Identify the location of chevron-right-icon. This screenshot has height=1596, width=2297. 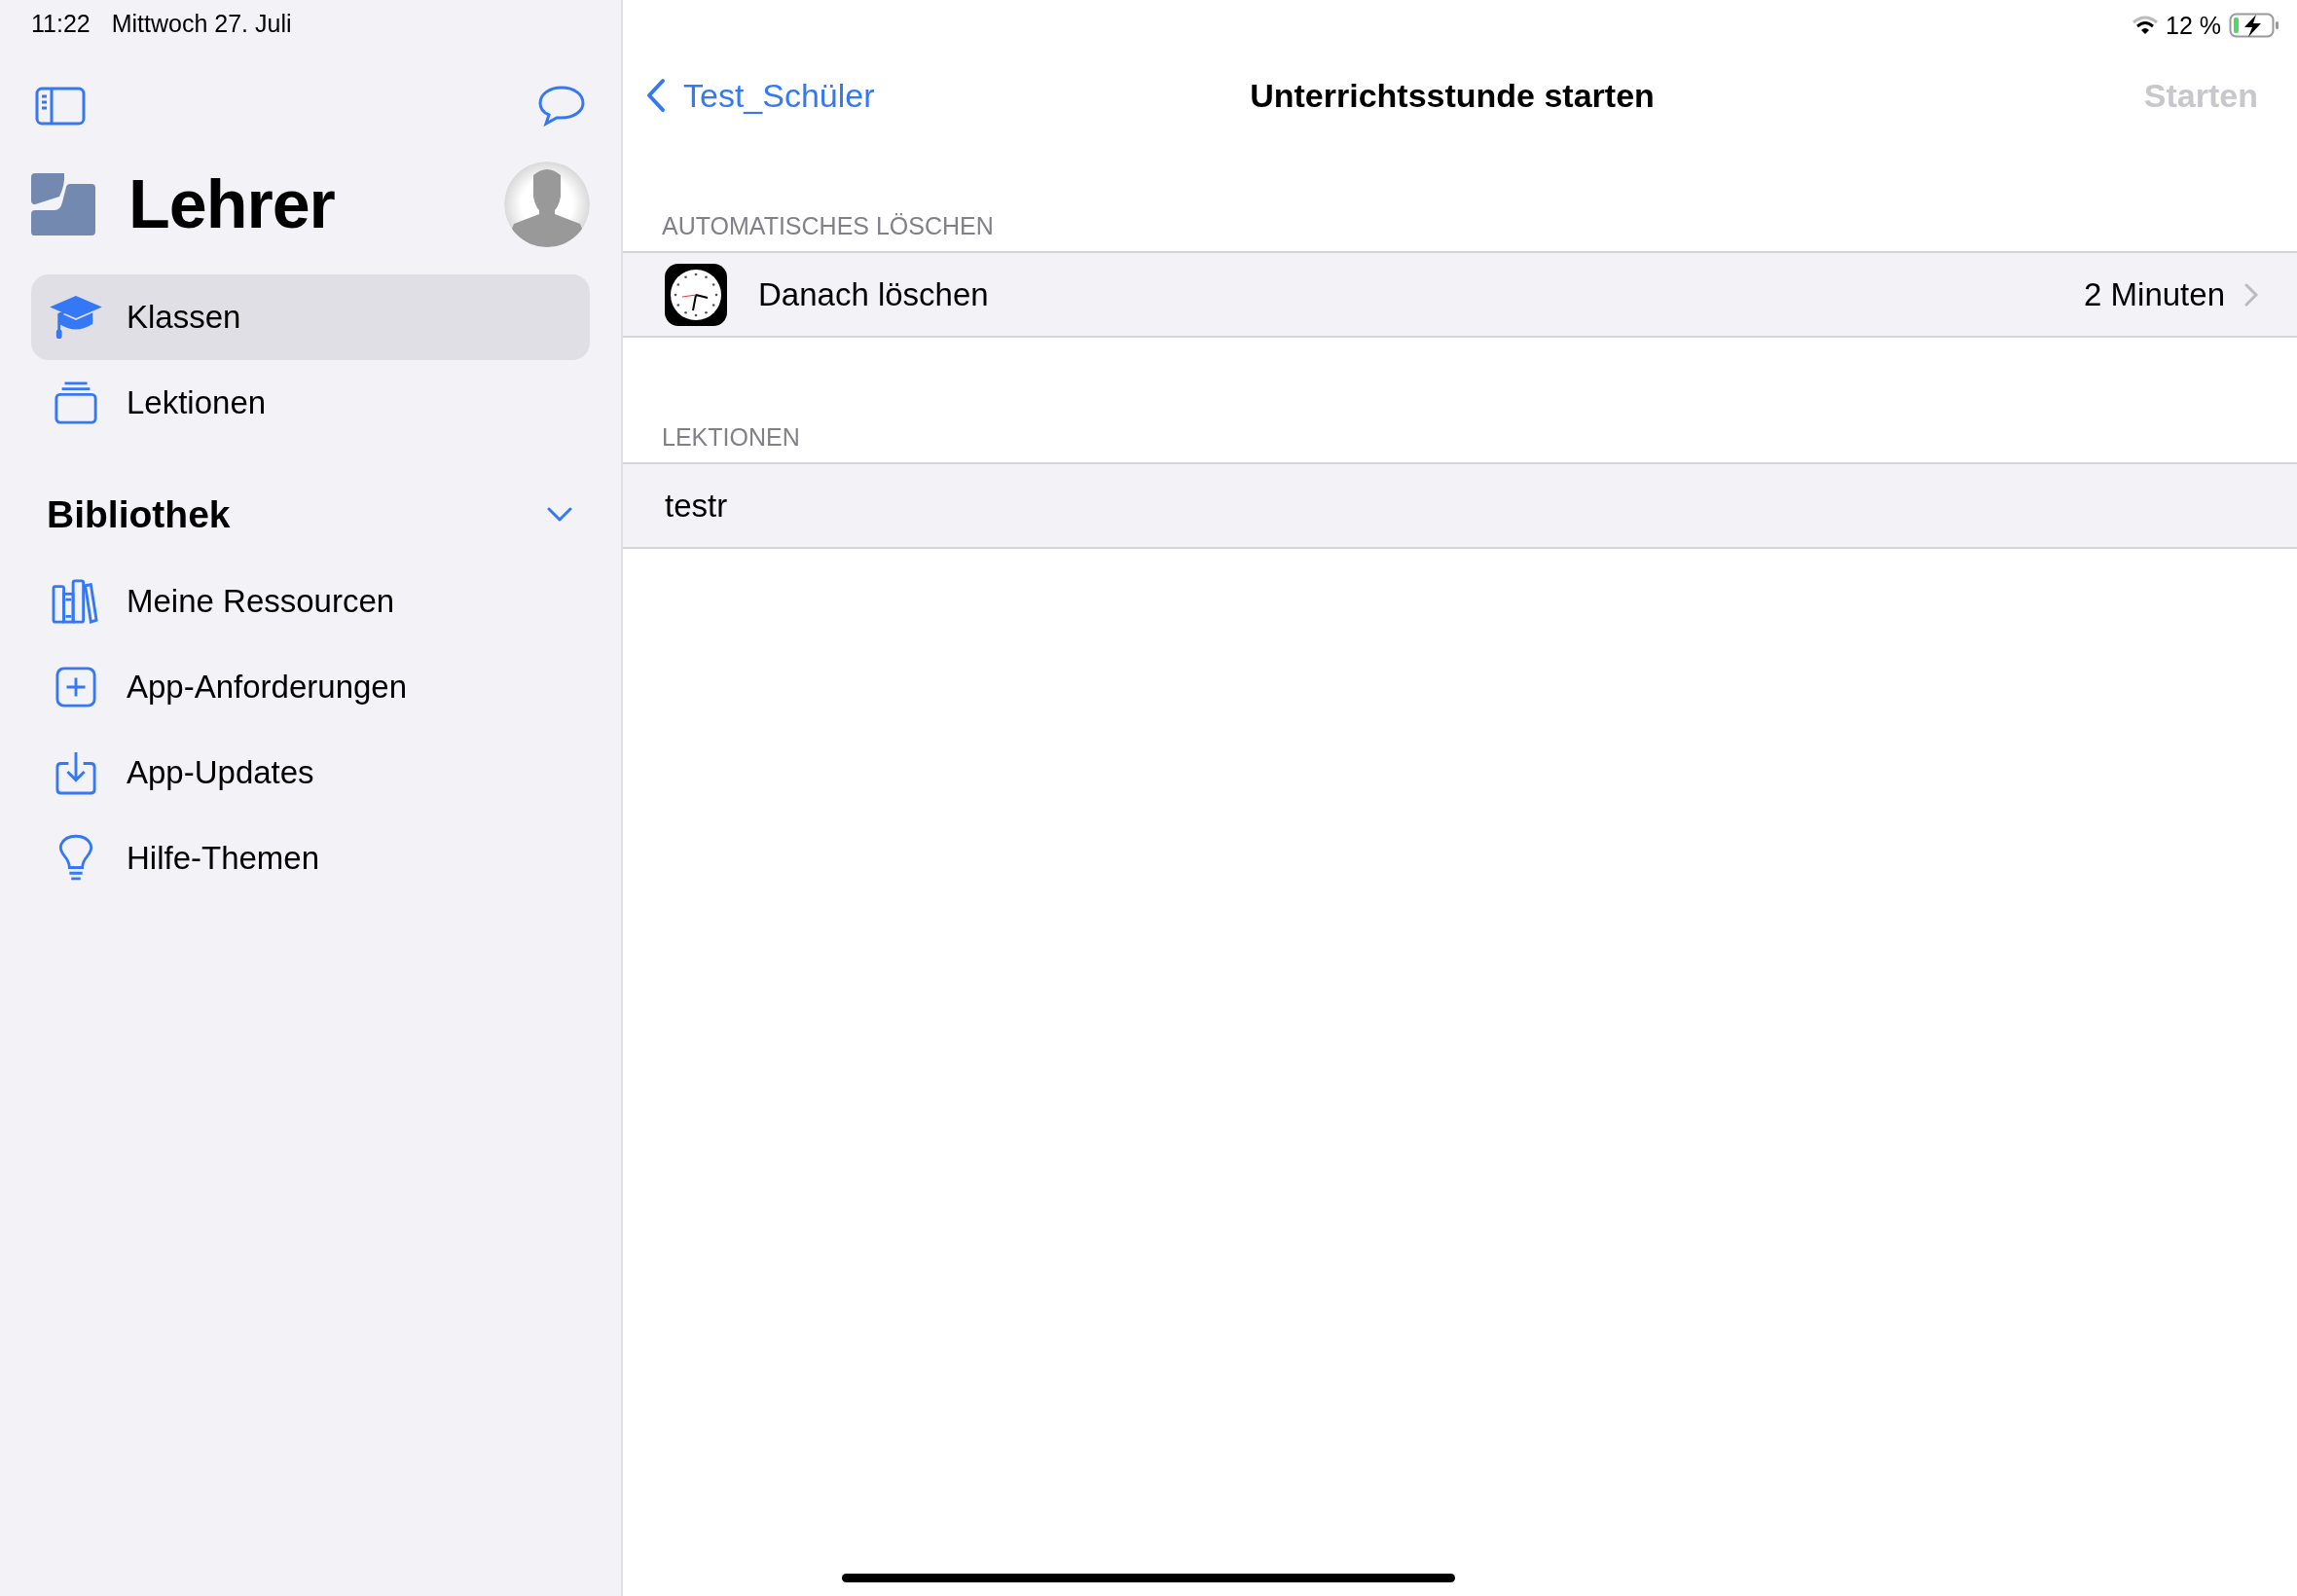
(2251, 294).